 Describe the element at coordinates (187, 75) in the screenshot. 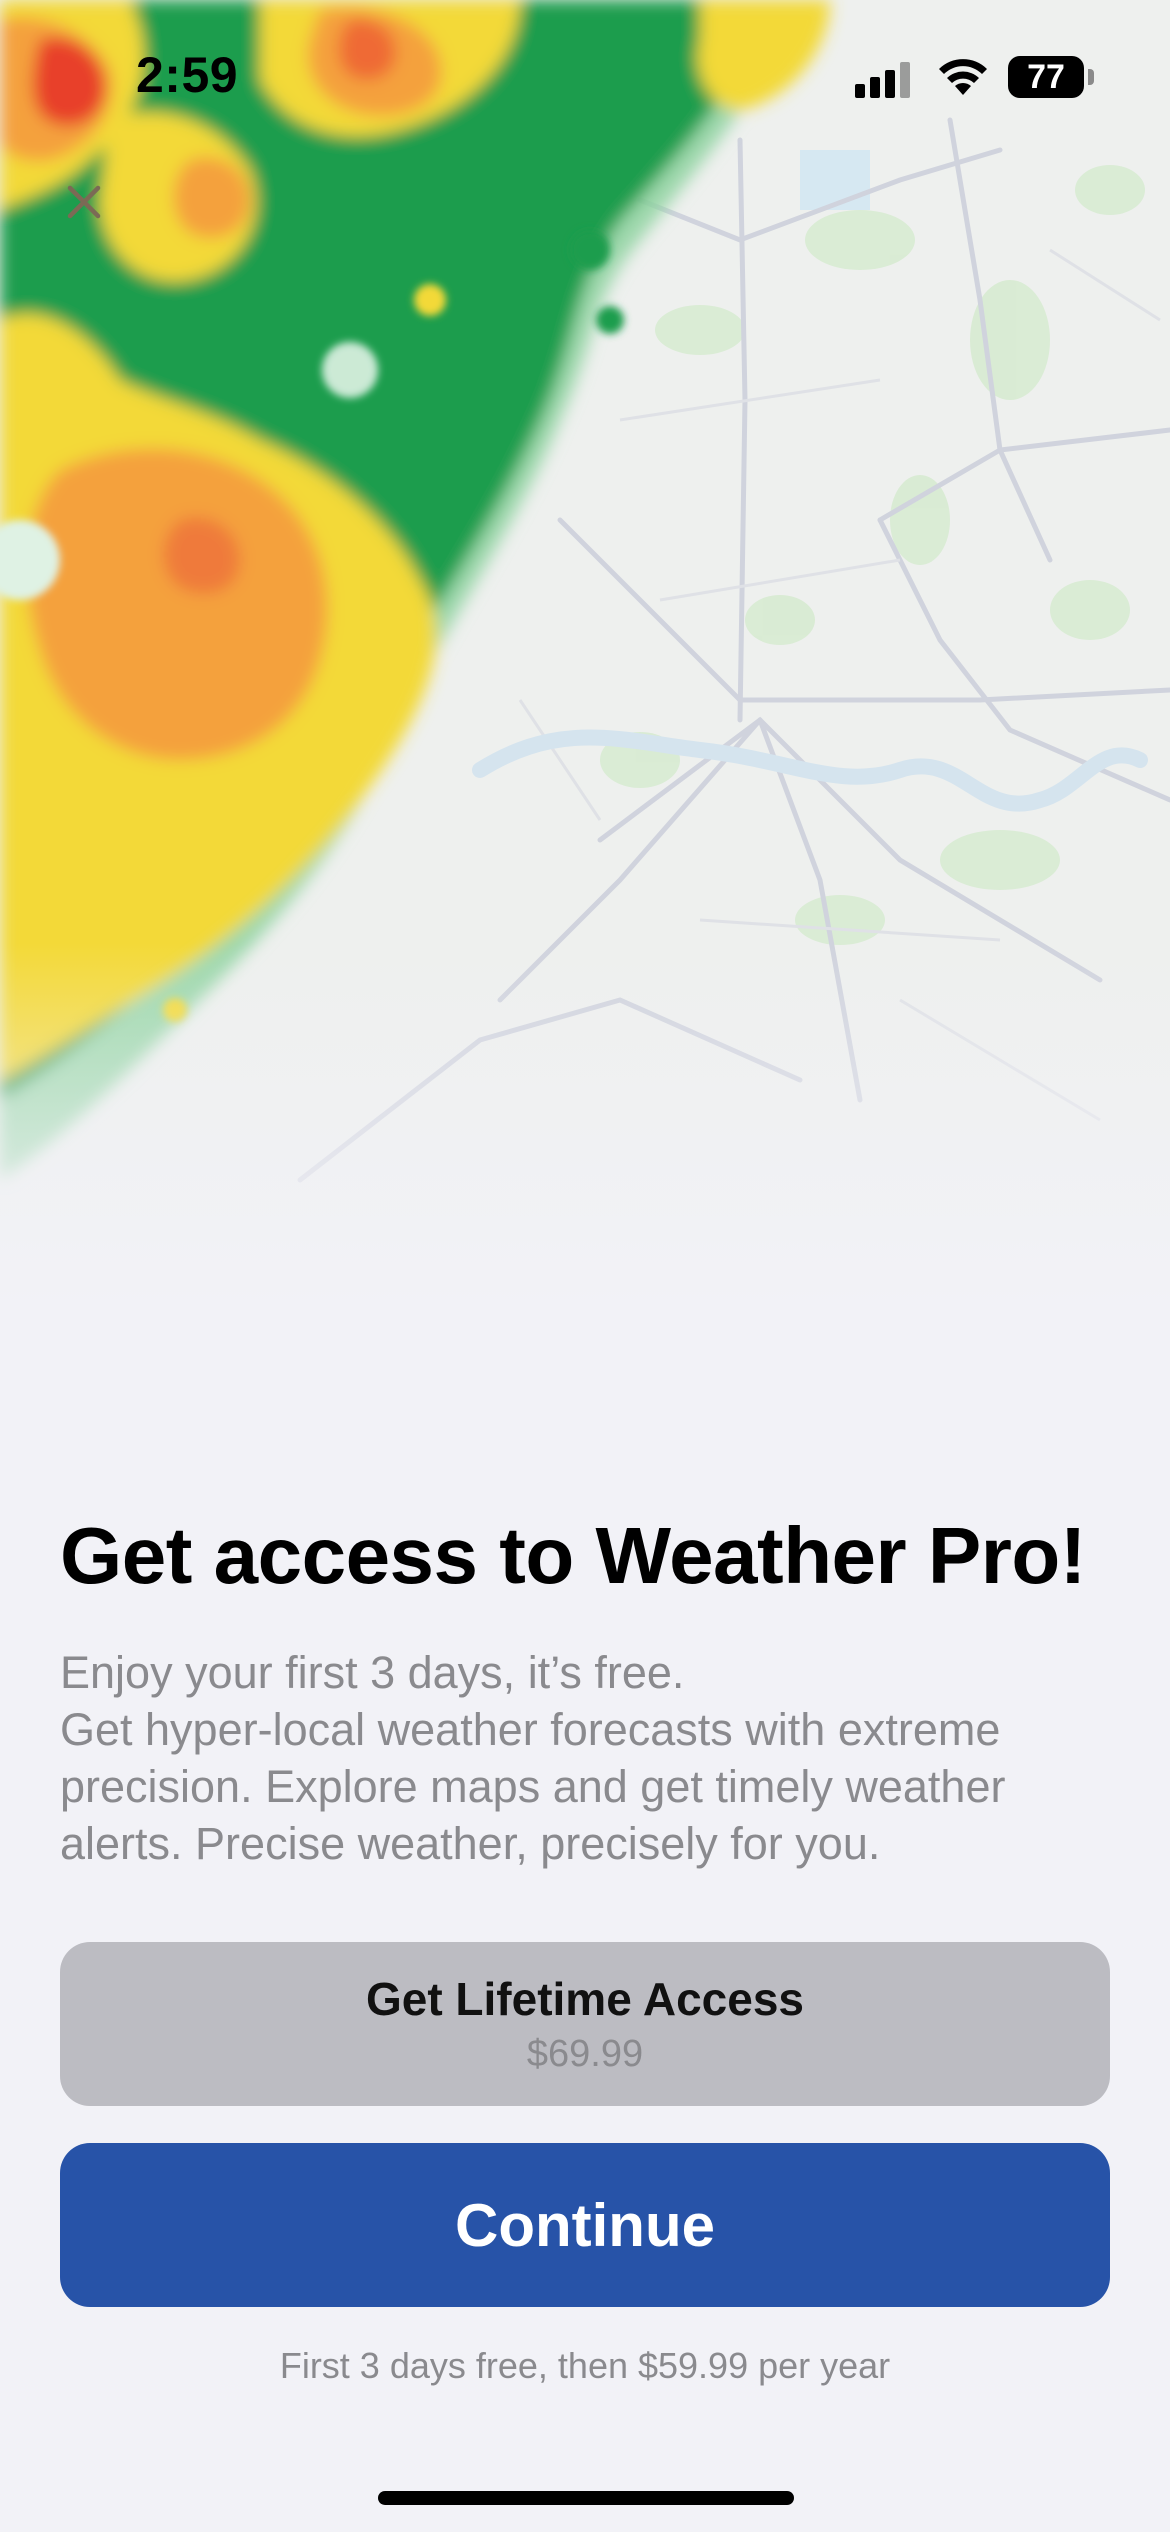

I see `status-time: 2:59` at that location.